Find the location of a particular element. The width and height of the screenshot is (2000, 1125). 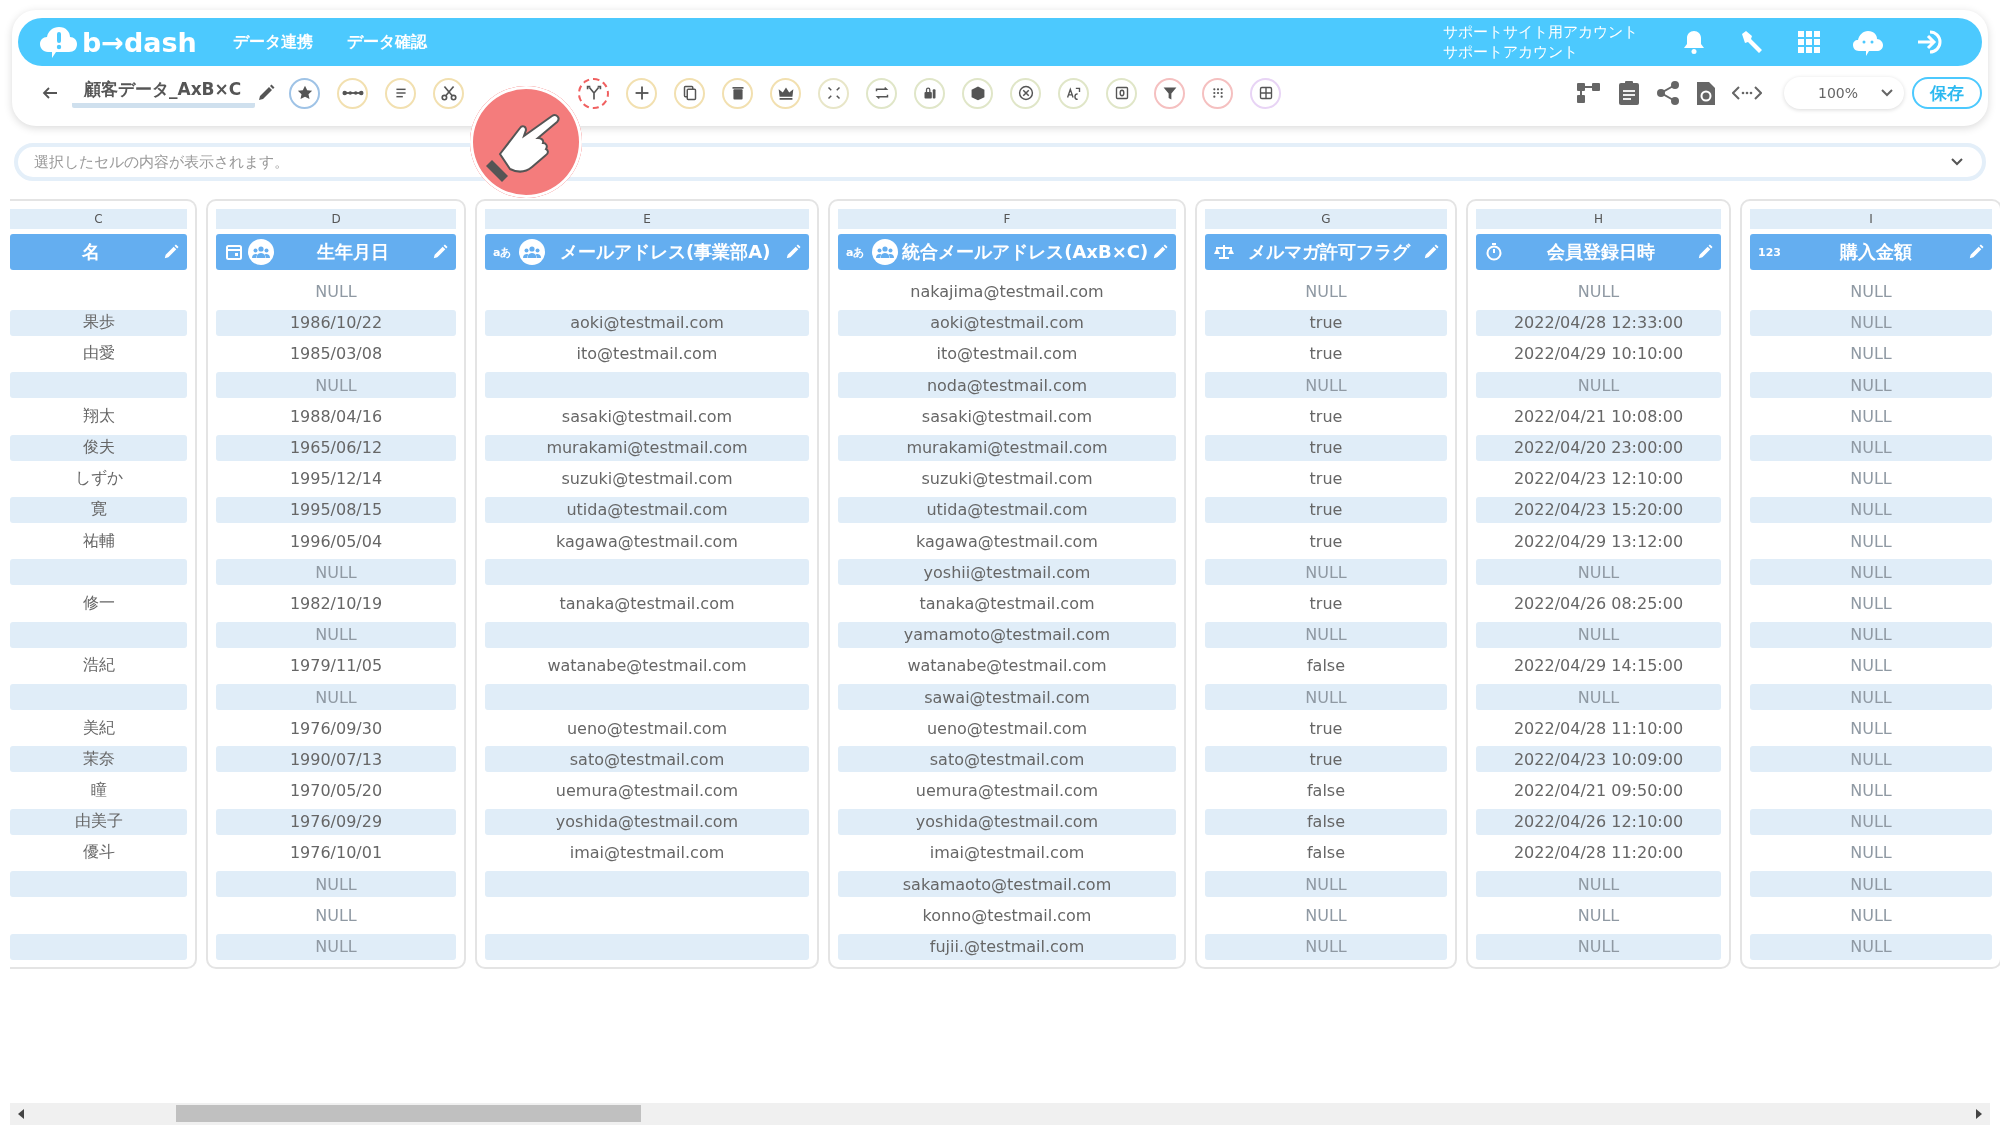

type-label: 123 is located at coordinates (1769, 252).